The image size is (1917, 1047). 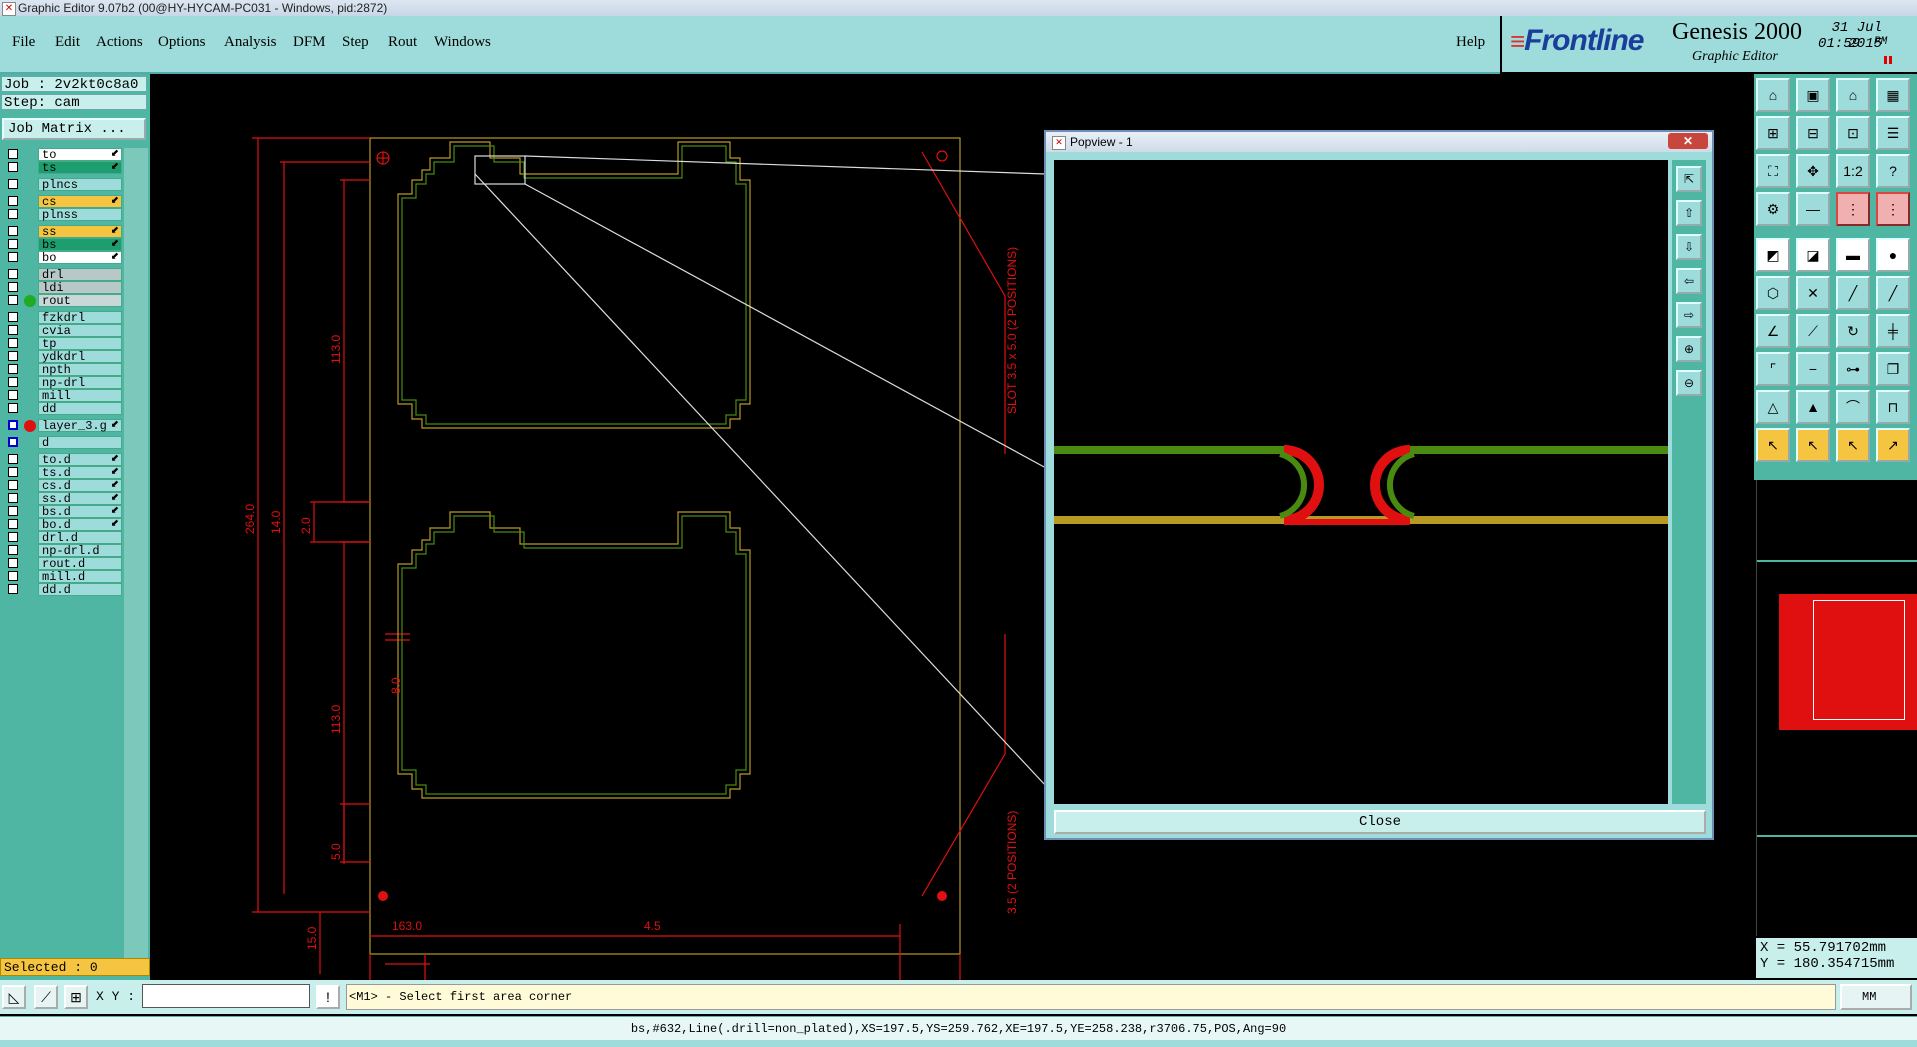 What do you see at coordinates (62, 155) in the screenshot?
I see `layer-row: to ⬋` at bounding box center [62, 155].